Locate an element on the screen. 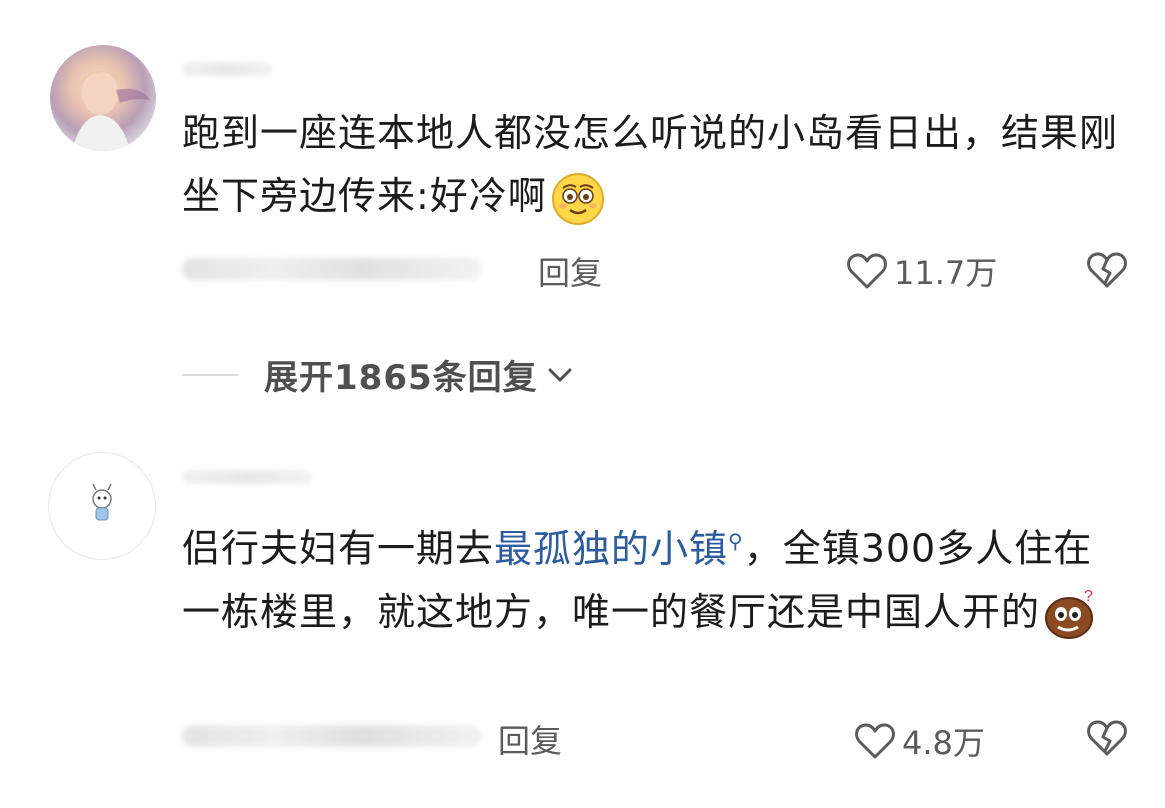  divider is located at coordinates (210, 374).